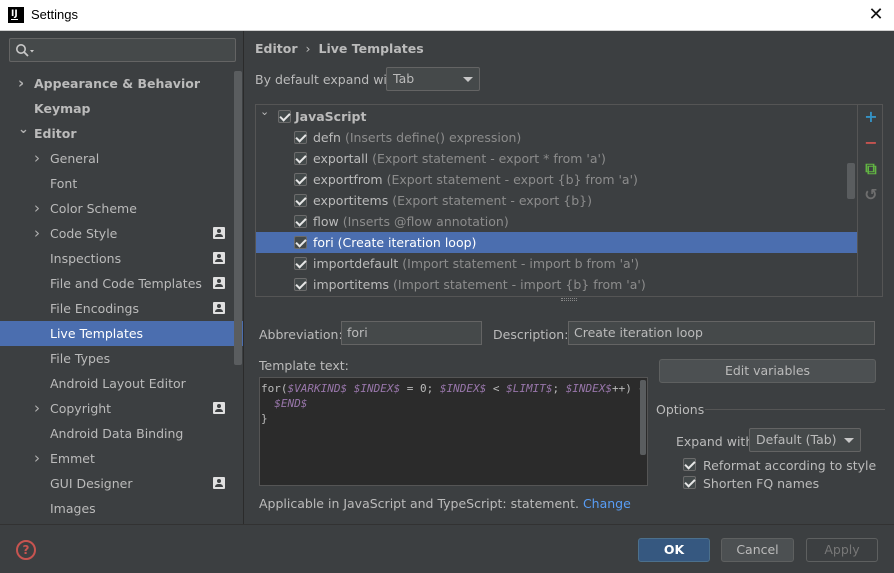 This screenshot has height=573, width=894. What do you see at coordinates (674, 550) in the screenshot?
I see `ok-button: OK` at bounding box center [674, 550].